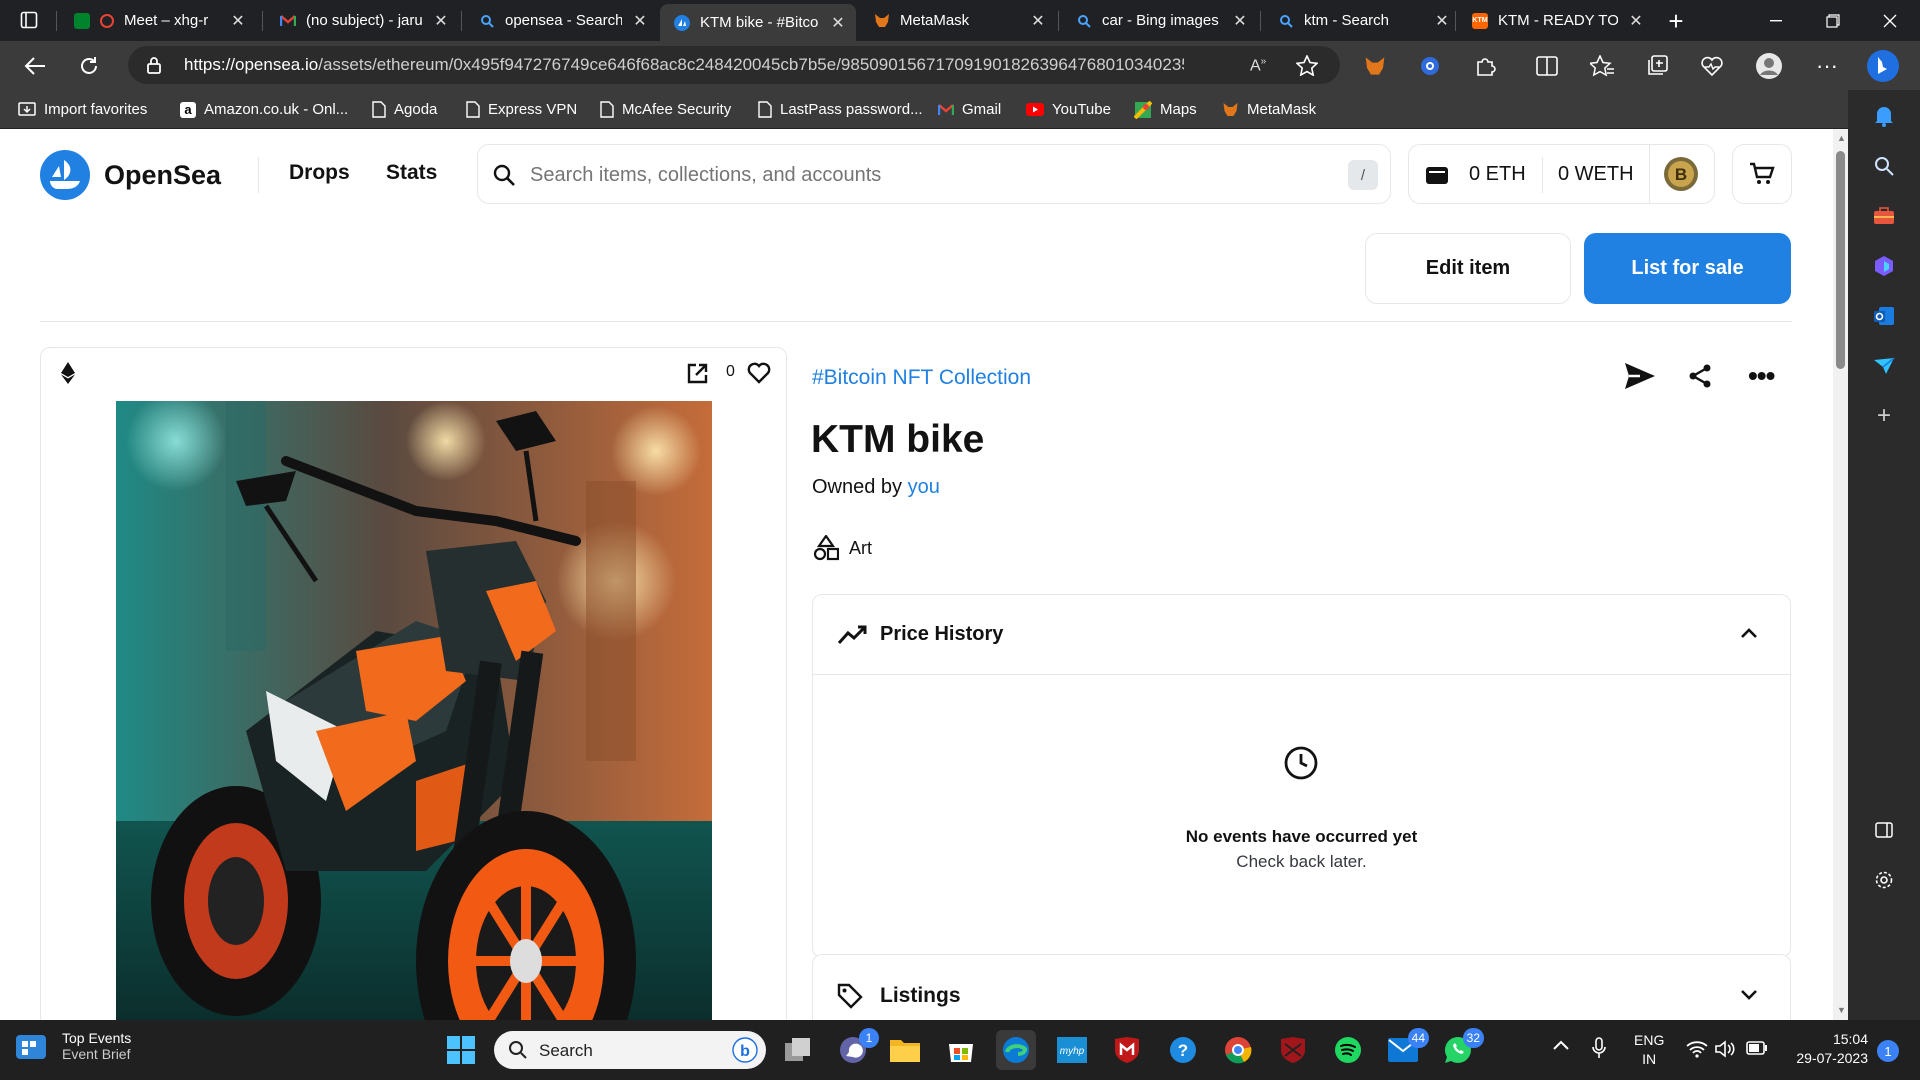 The height and width of the screenshot is (1080, 1920). What do you see at coordinates (1827, 66) in the screenshot?
I see `settings-more-icon: ···` at bounding box center [1827, 66].